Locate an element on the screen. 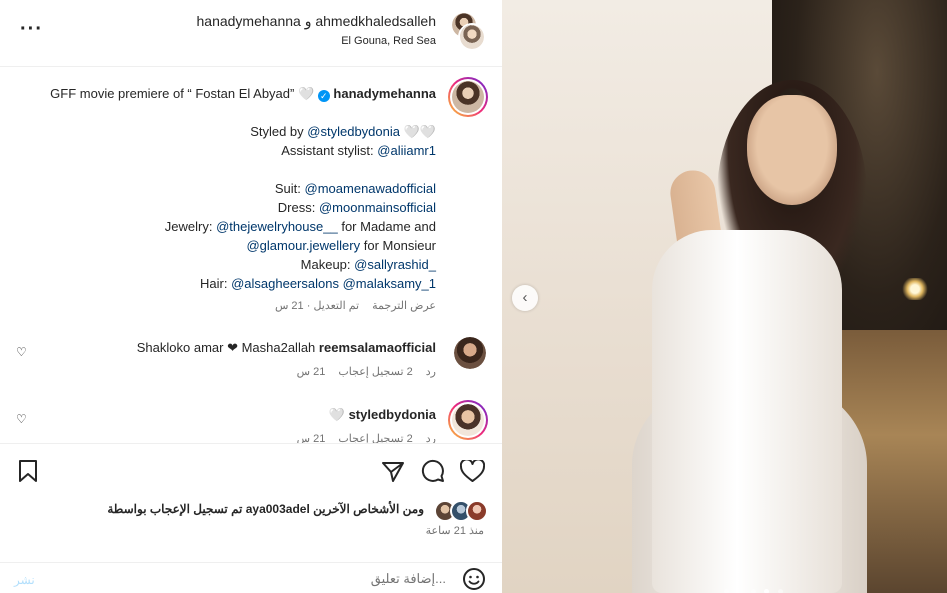 The height and width of the screenshot is (593, 947). styled-by-label: Styled by is located at coordinates (277, 131).